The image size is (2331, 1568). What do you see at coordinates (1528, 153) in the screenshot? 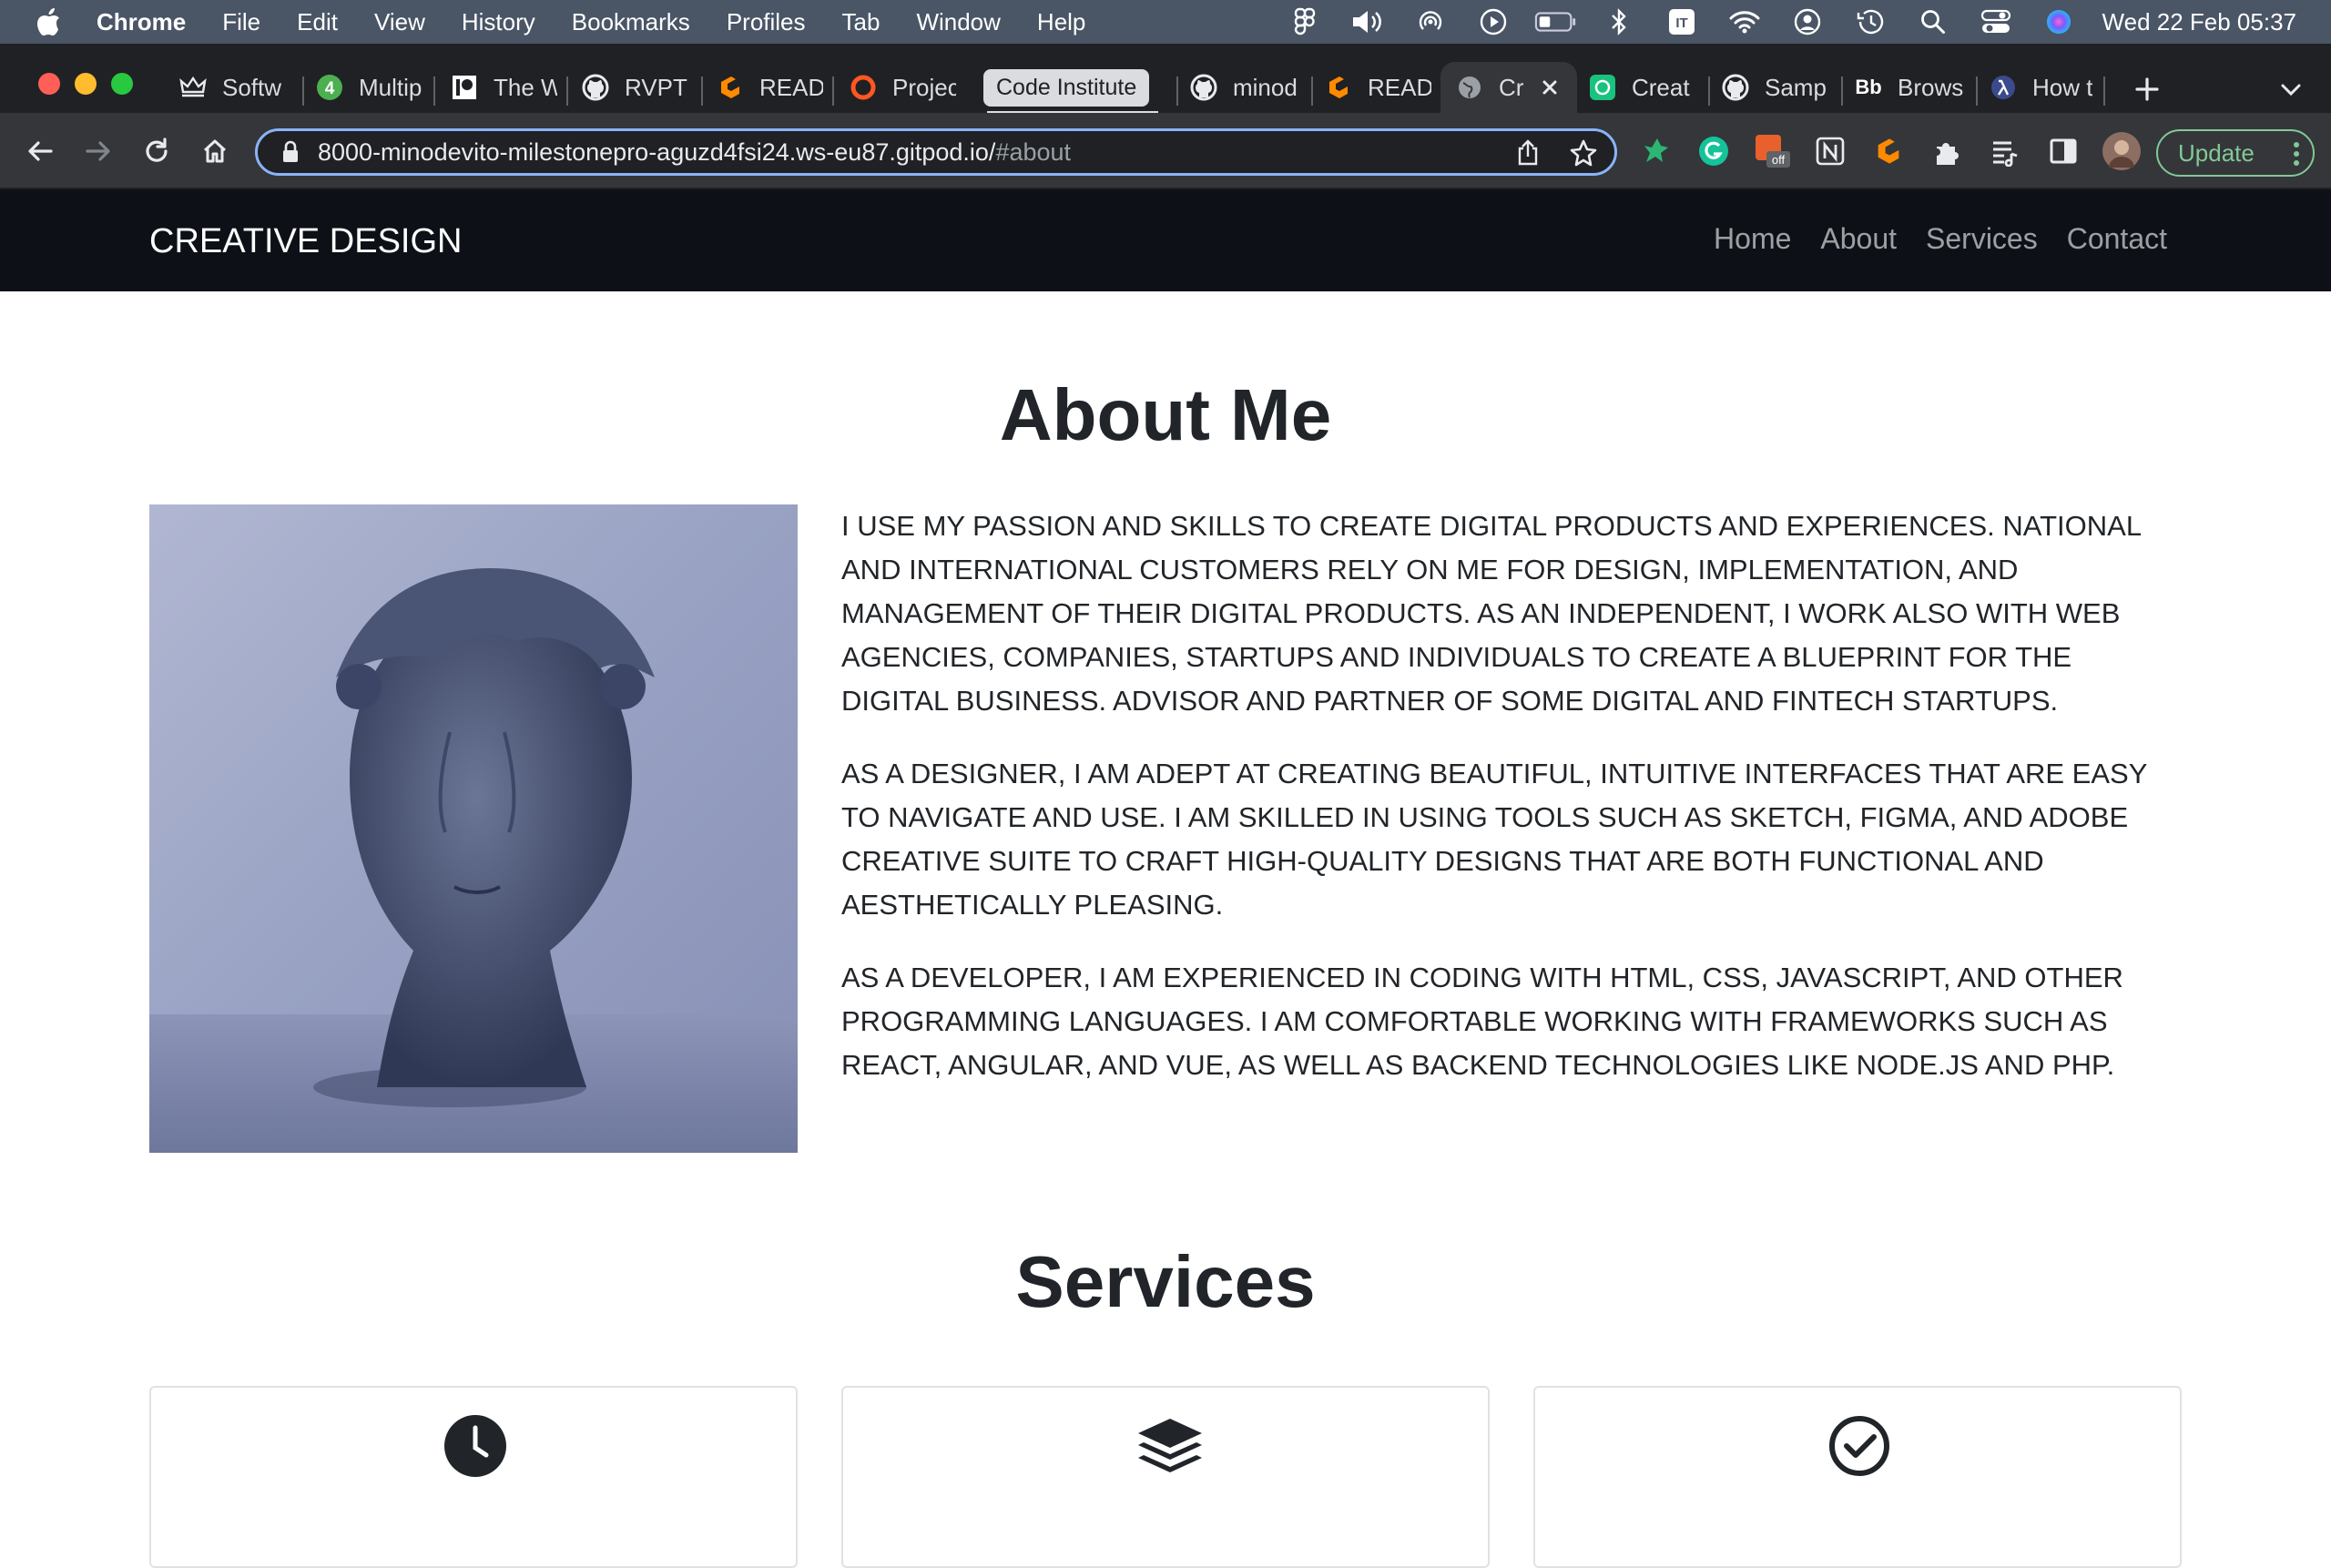
I see `share-icon` at bounding box center [1528, 153].